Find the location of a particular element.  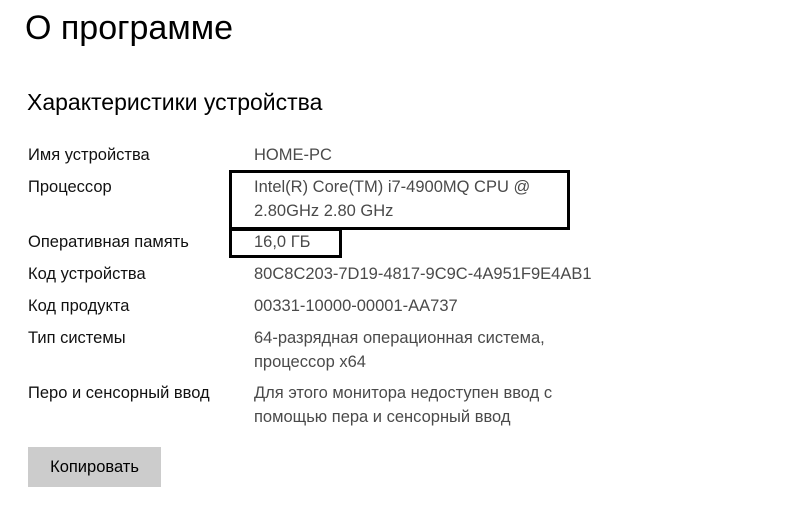

section-title: Характеристики устройства is located at coordinates (175, 102).